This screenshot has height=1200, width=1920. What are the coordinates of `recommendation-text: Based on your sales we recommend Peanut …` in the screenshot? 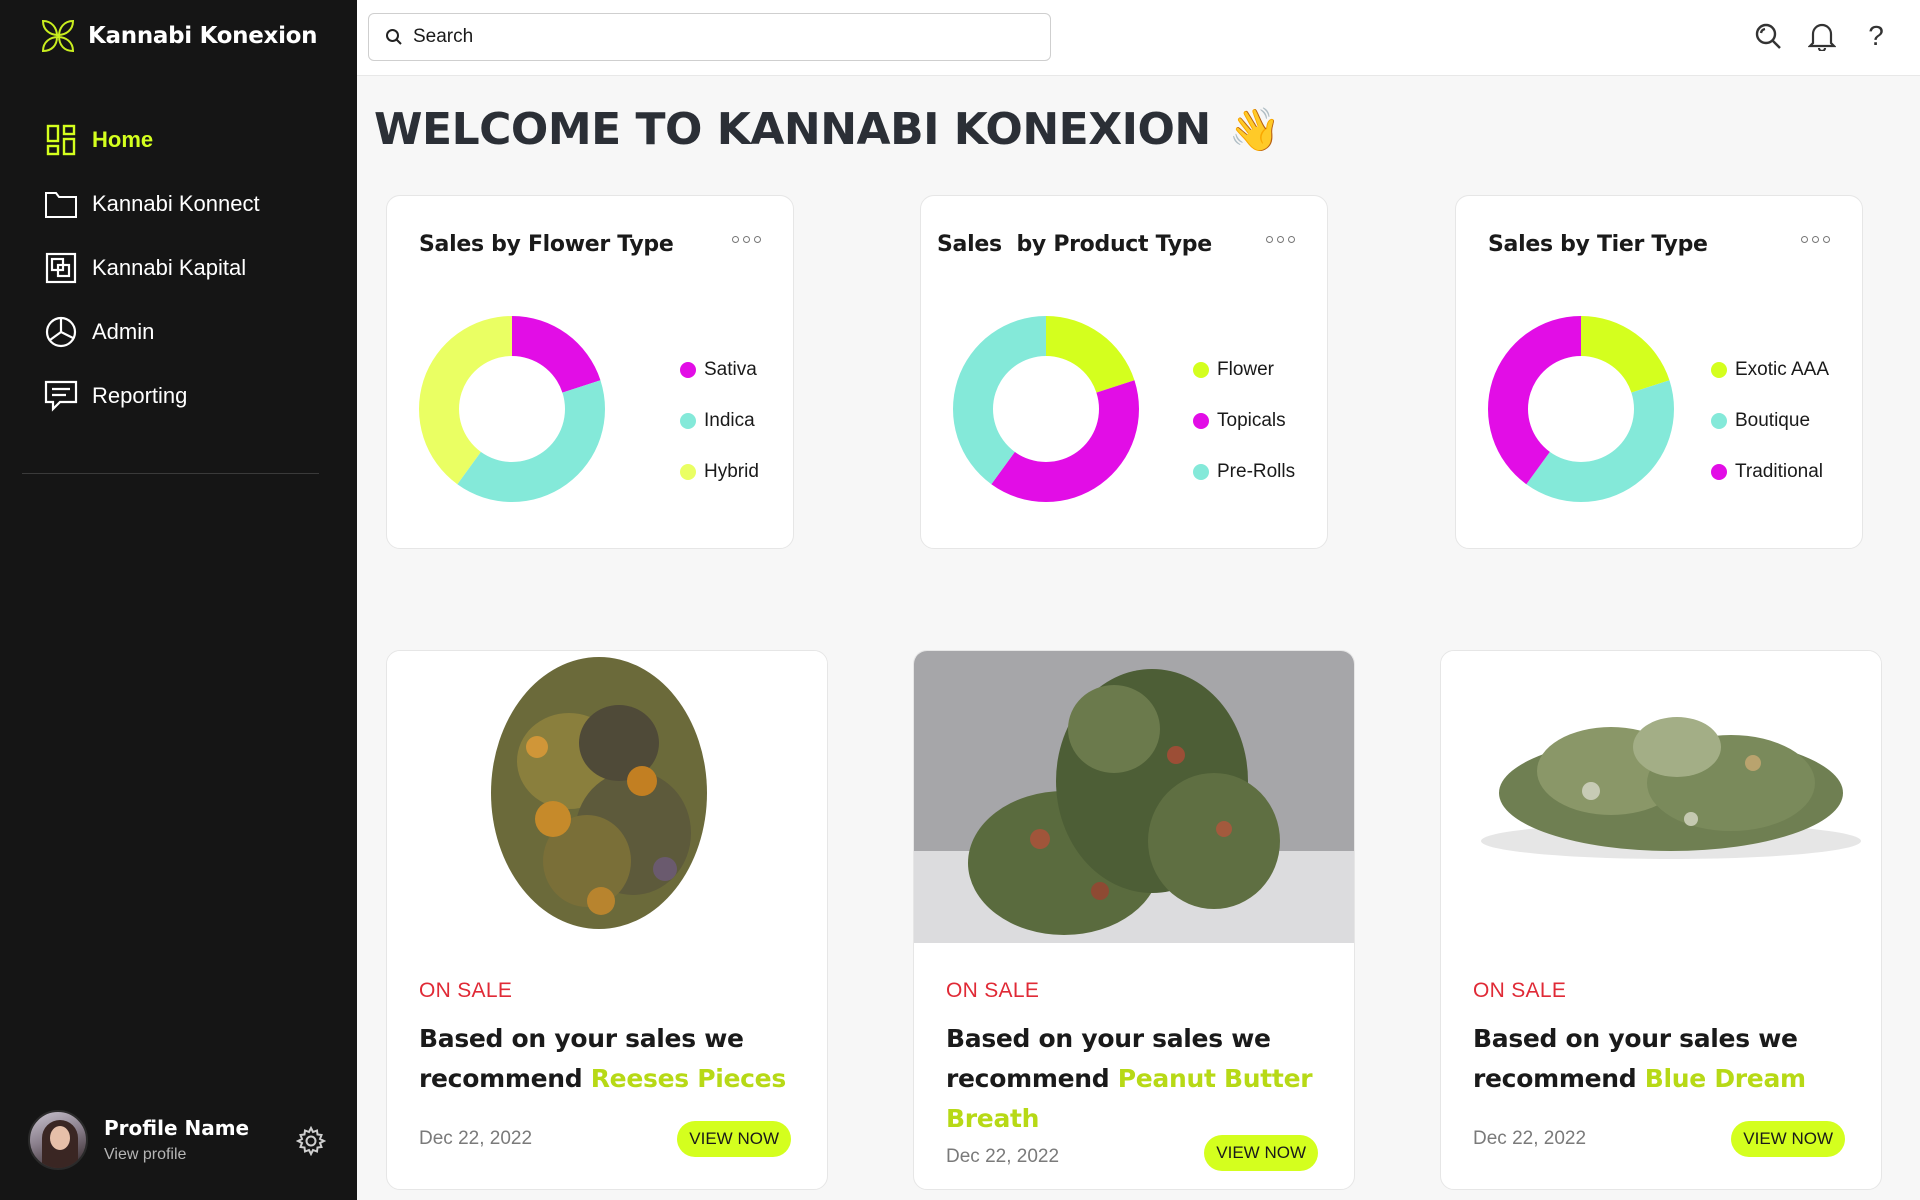 It's located at (1136, 1079).